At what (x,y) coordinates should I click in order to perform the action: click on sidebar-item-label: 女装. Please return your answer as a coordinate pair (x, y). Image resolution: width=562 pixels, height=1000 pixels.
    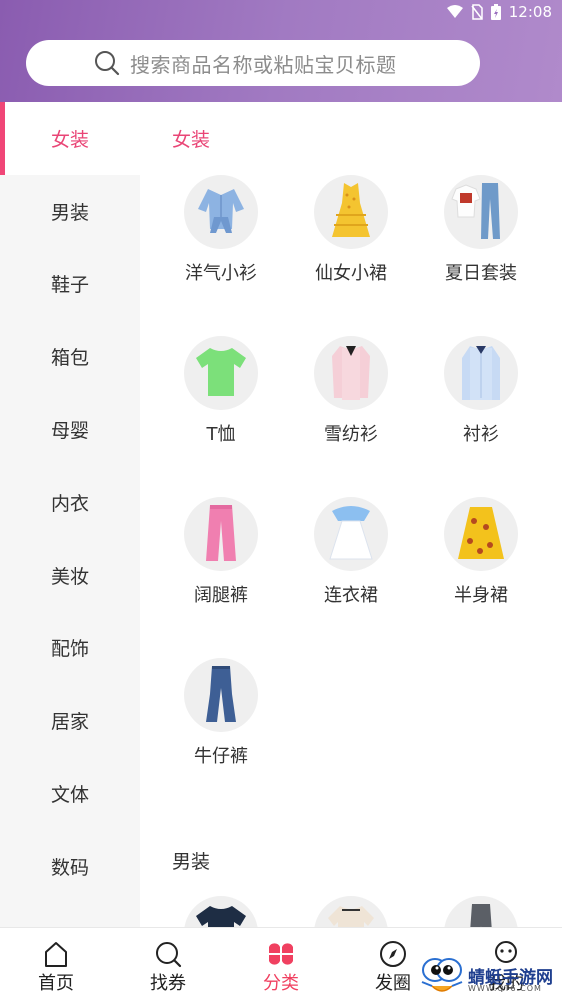
    Looking at the image, I should click on (69, 139).